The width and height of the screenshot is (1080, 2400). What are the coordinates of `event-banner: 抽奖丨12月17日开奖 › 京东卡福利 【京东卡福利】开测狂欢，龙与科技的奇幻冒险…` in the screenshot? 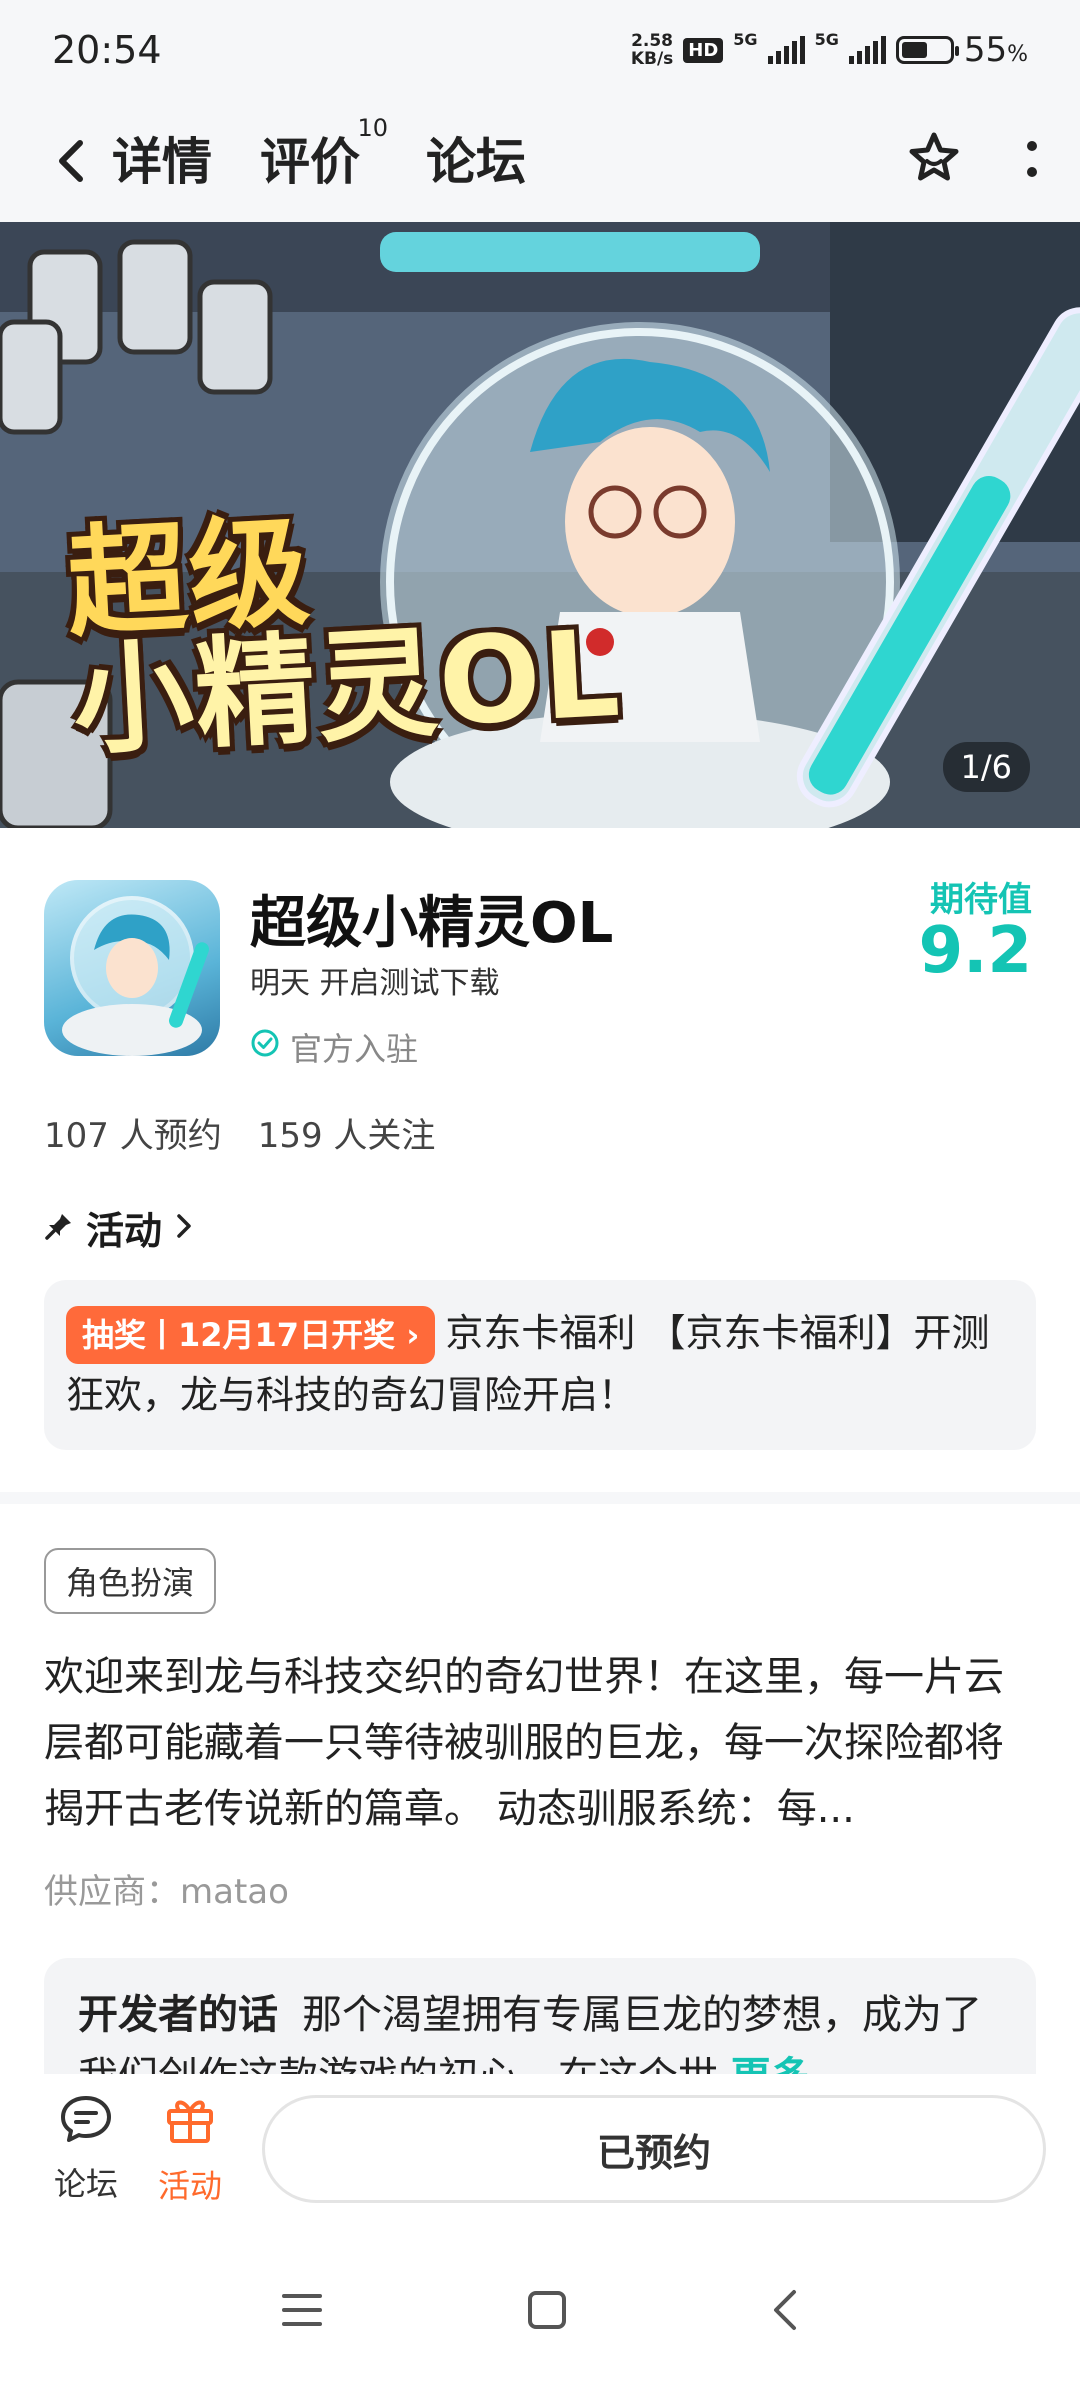 It's located at (540, 1365).